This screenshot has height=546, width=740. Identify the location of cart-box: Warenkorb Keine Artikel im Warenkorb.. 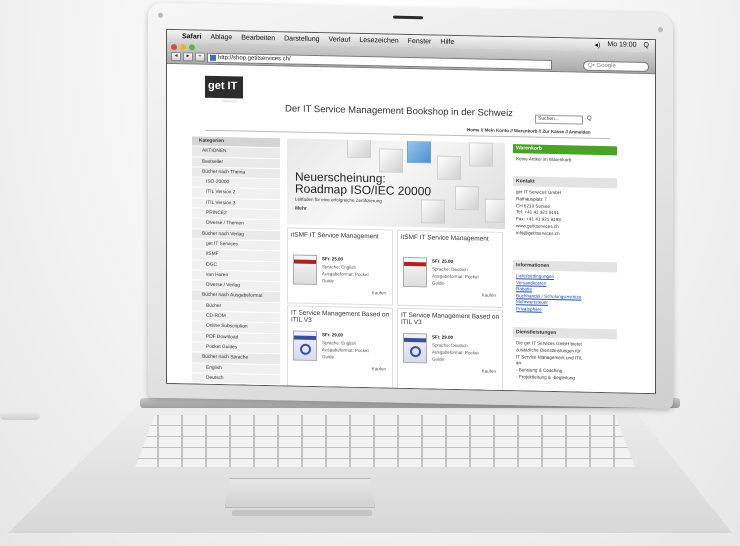
(565, 156).